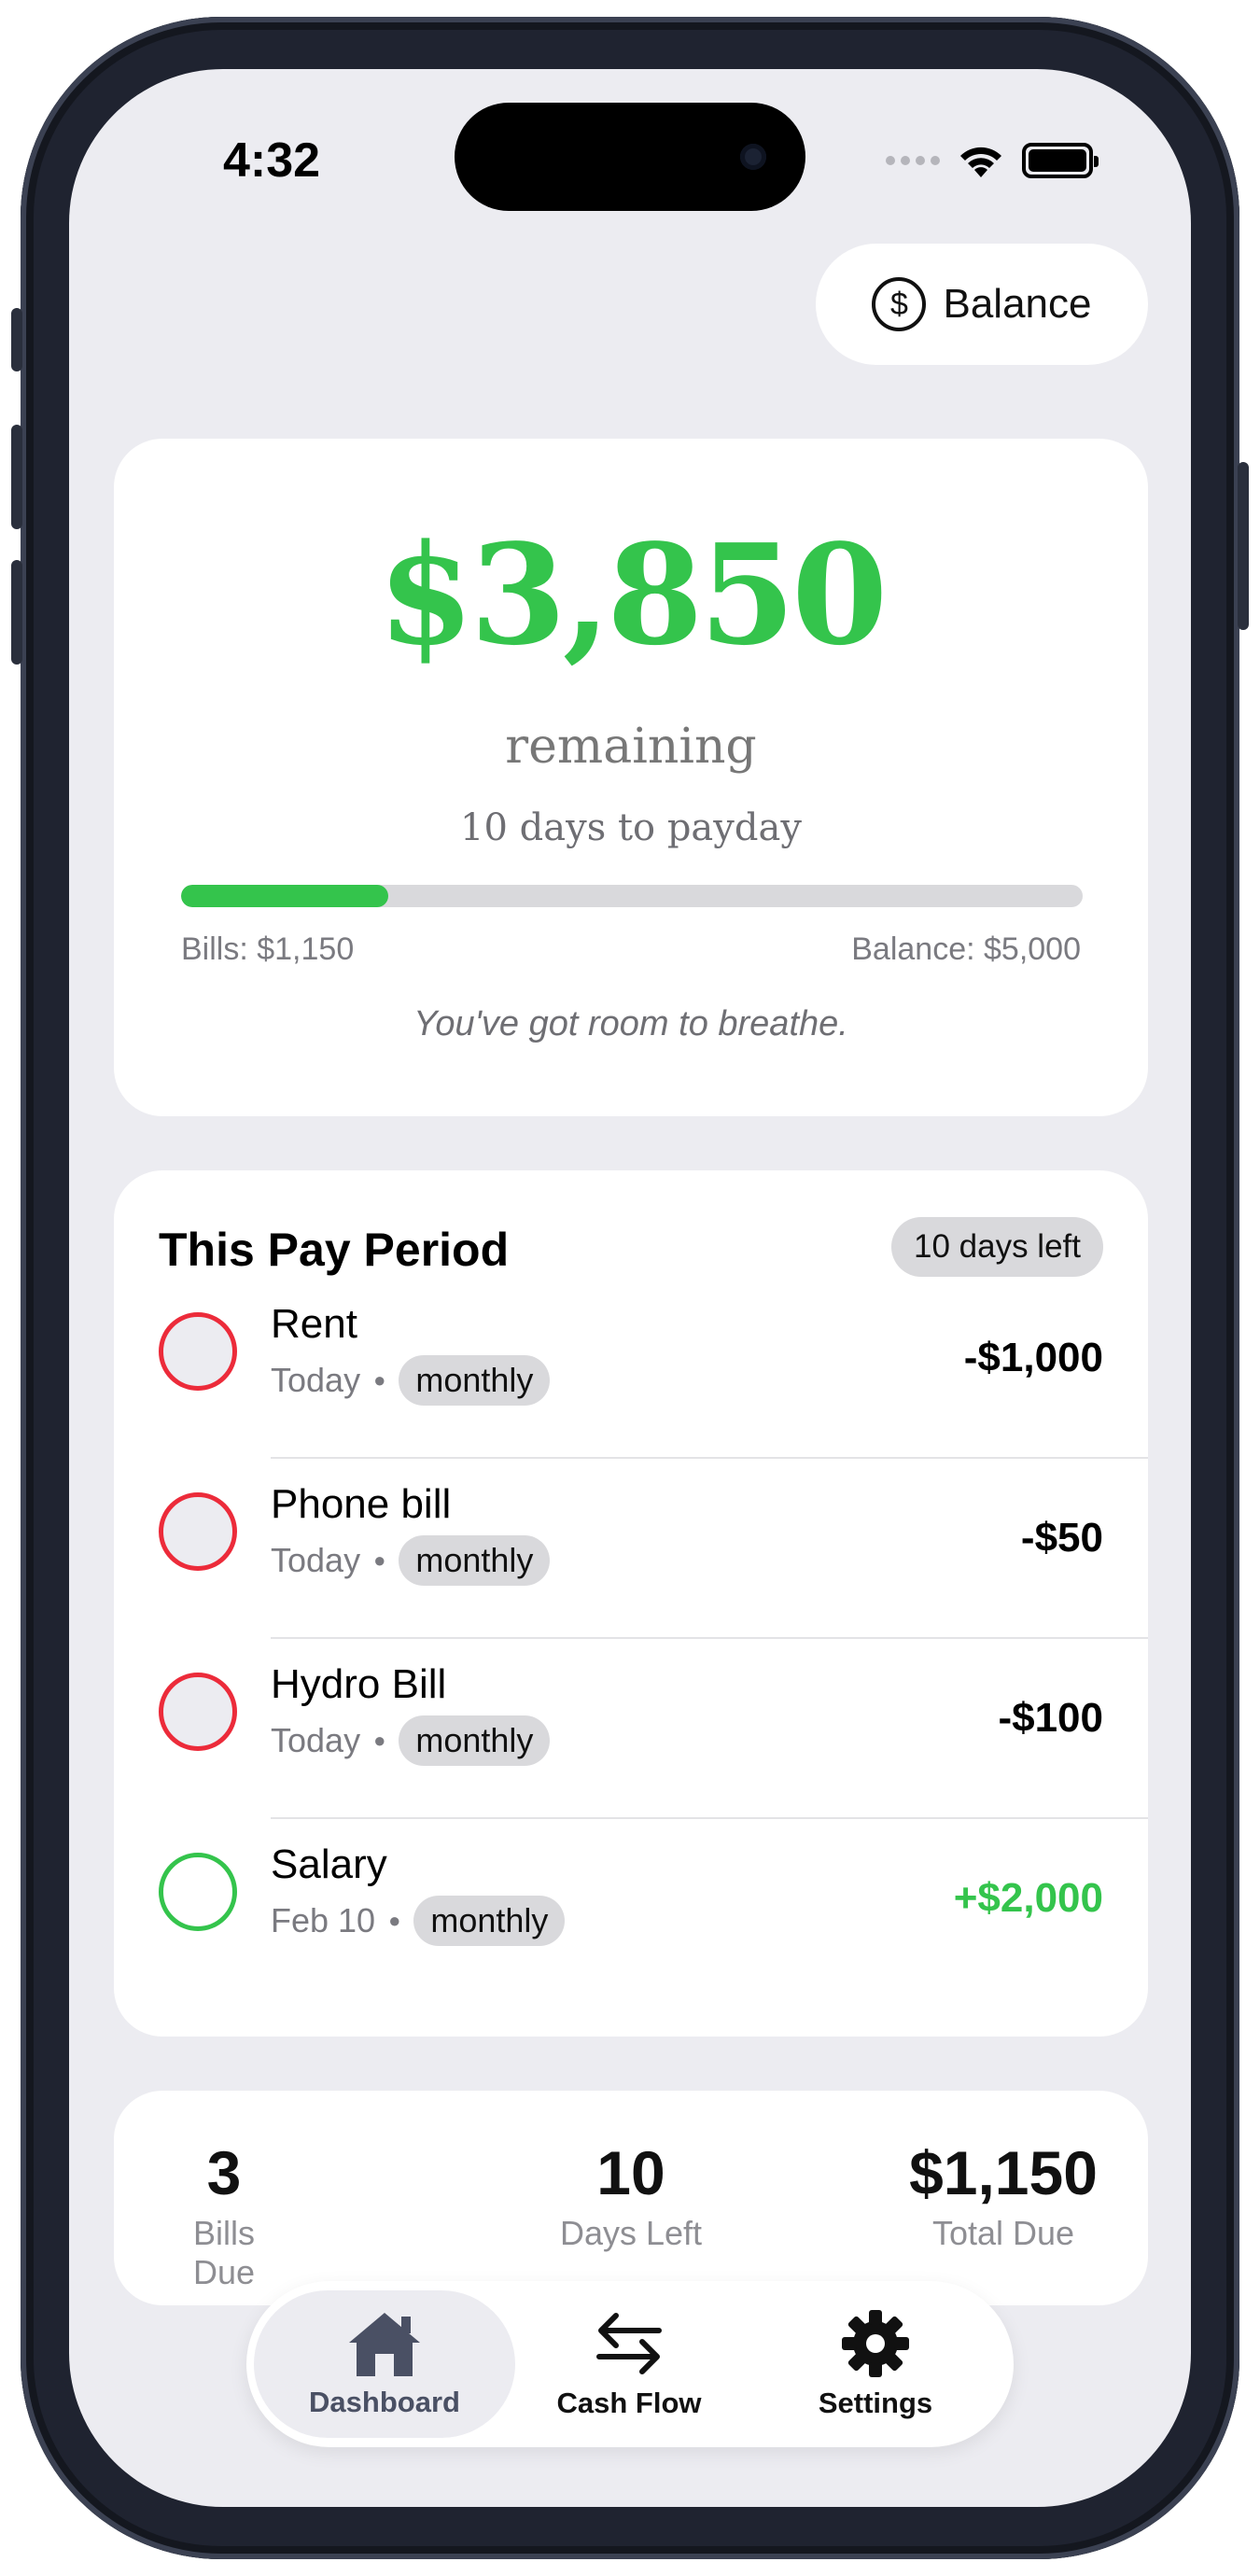 The height and width of the screenshot is (2576, 1260). Describe the element at coordinates (16, 339) in the screenshot. I see `action-button` at that location.